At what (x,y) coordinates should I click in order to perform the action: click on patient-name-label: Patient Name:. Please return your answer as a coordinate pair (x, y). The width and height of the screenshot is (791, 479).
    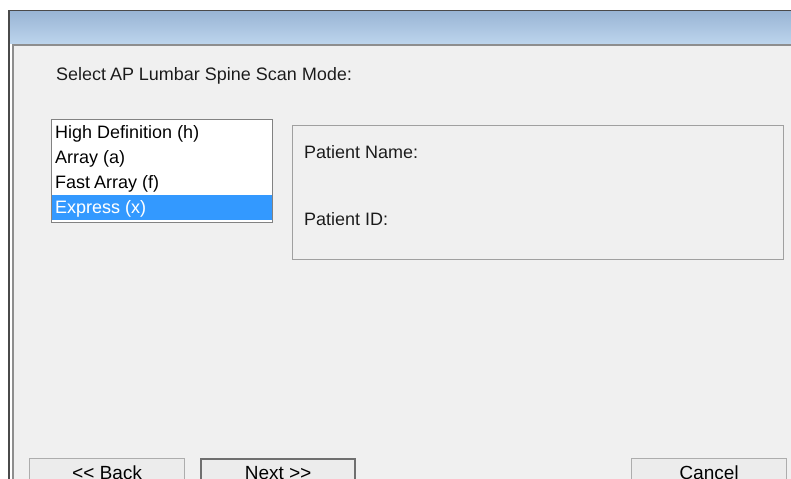
    Looking at the image, I should click on (361, 152).